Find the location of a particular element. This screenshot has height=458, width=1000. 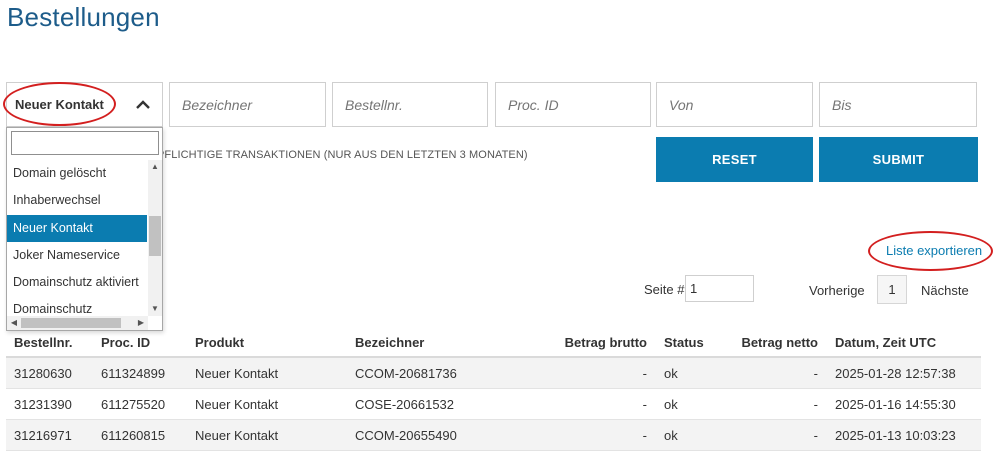

scroll-right-arrow-icon: ▶ is located at coordinates (141, 323).